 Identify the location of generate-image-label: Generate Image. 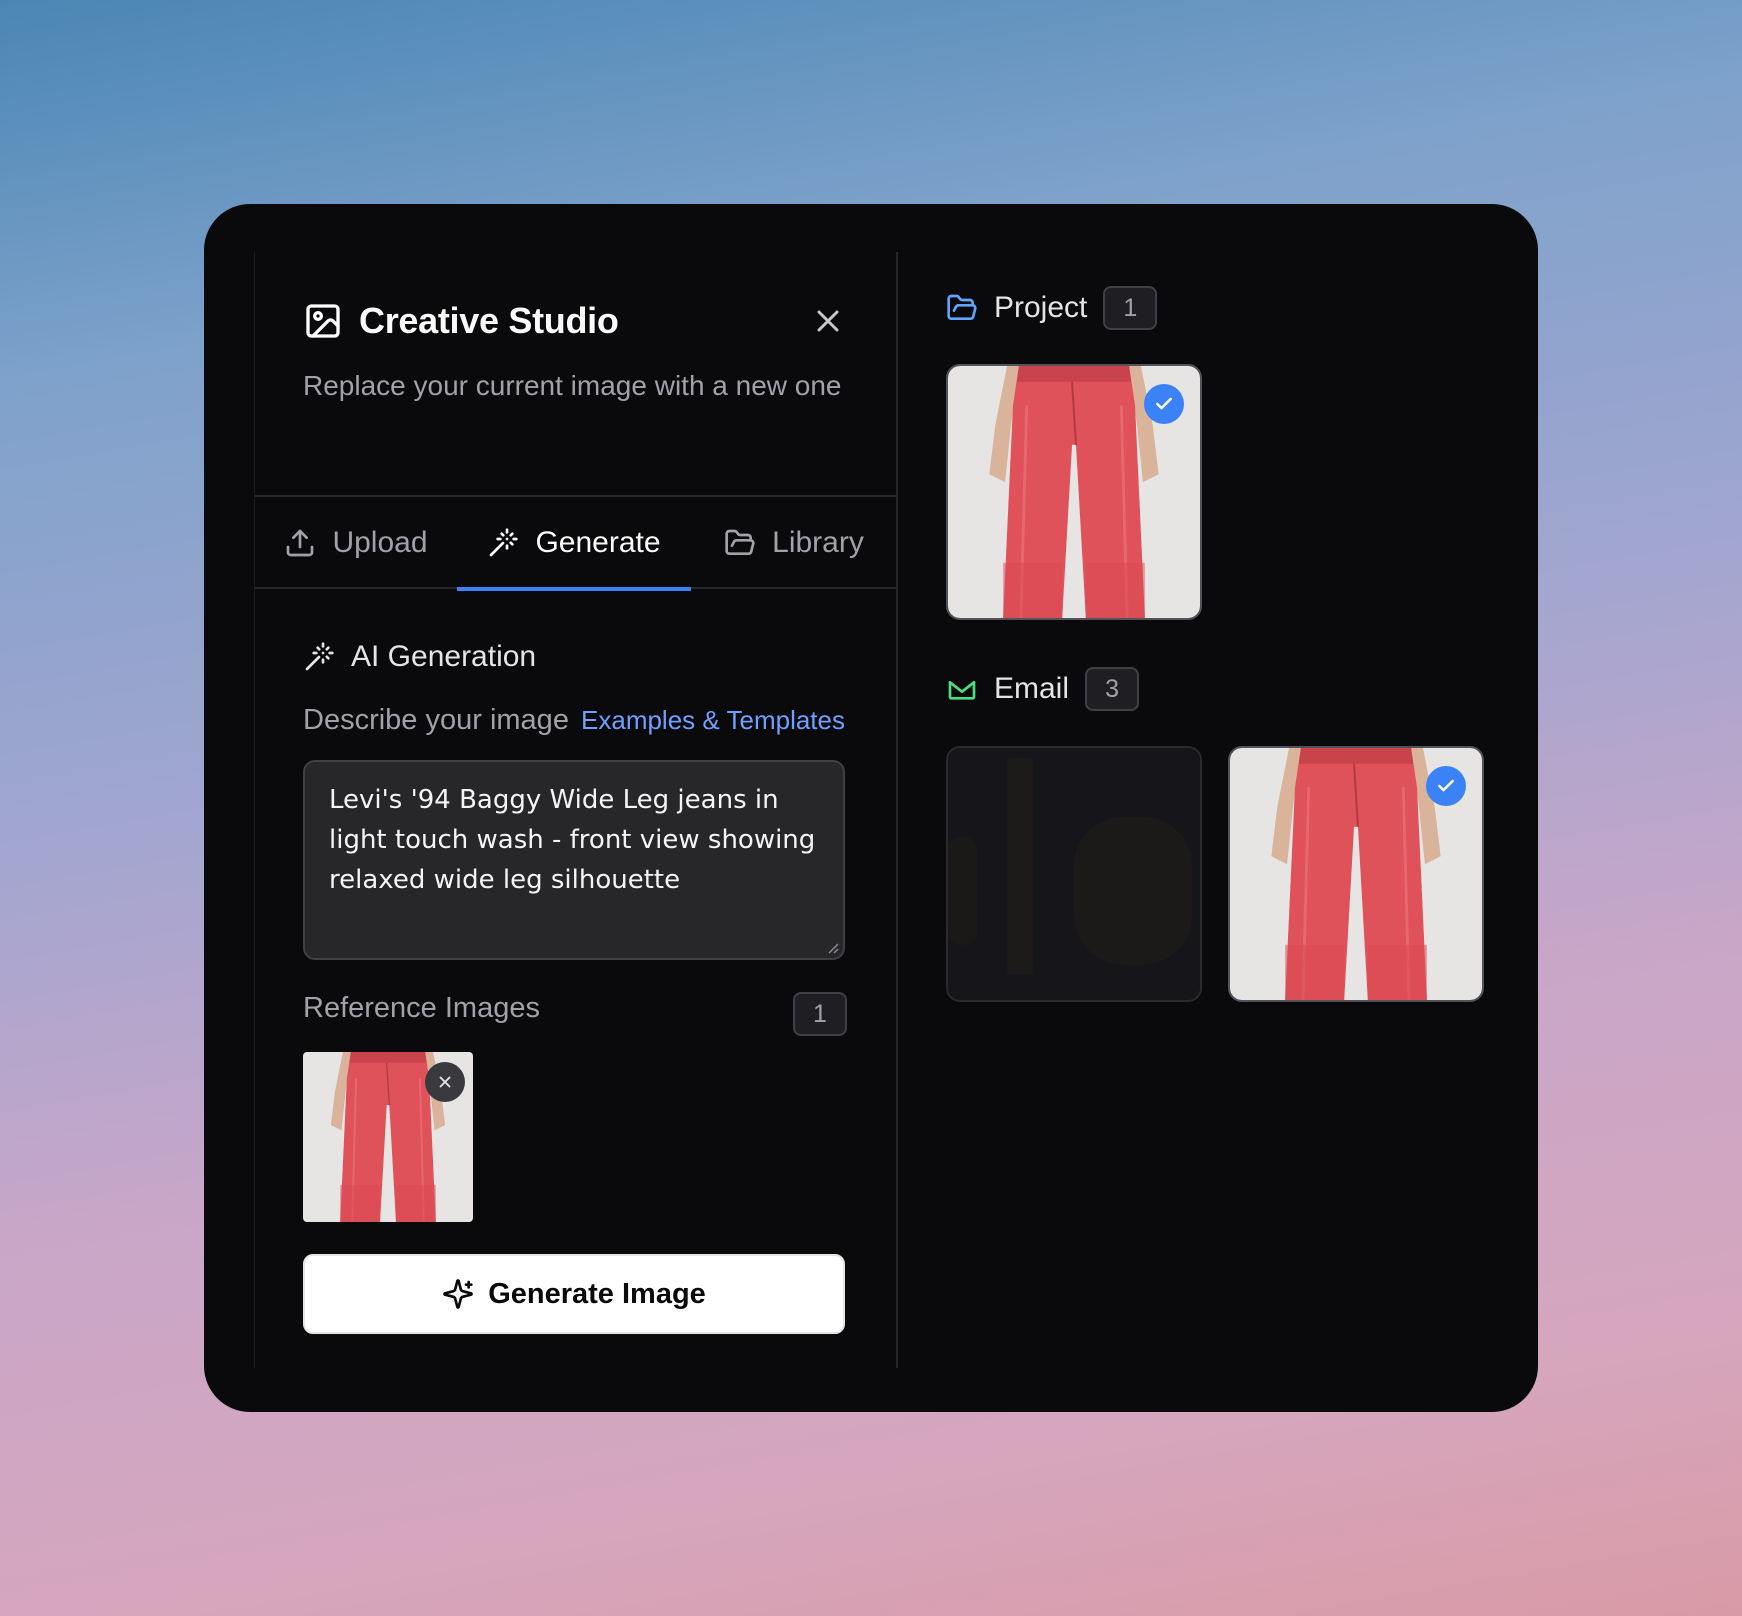
(597, 1293).